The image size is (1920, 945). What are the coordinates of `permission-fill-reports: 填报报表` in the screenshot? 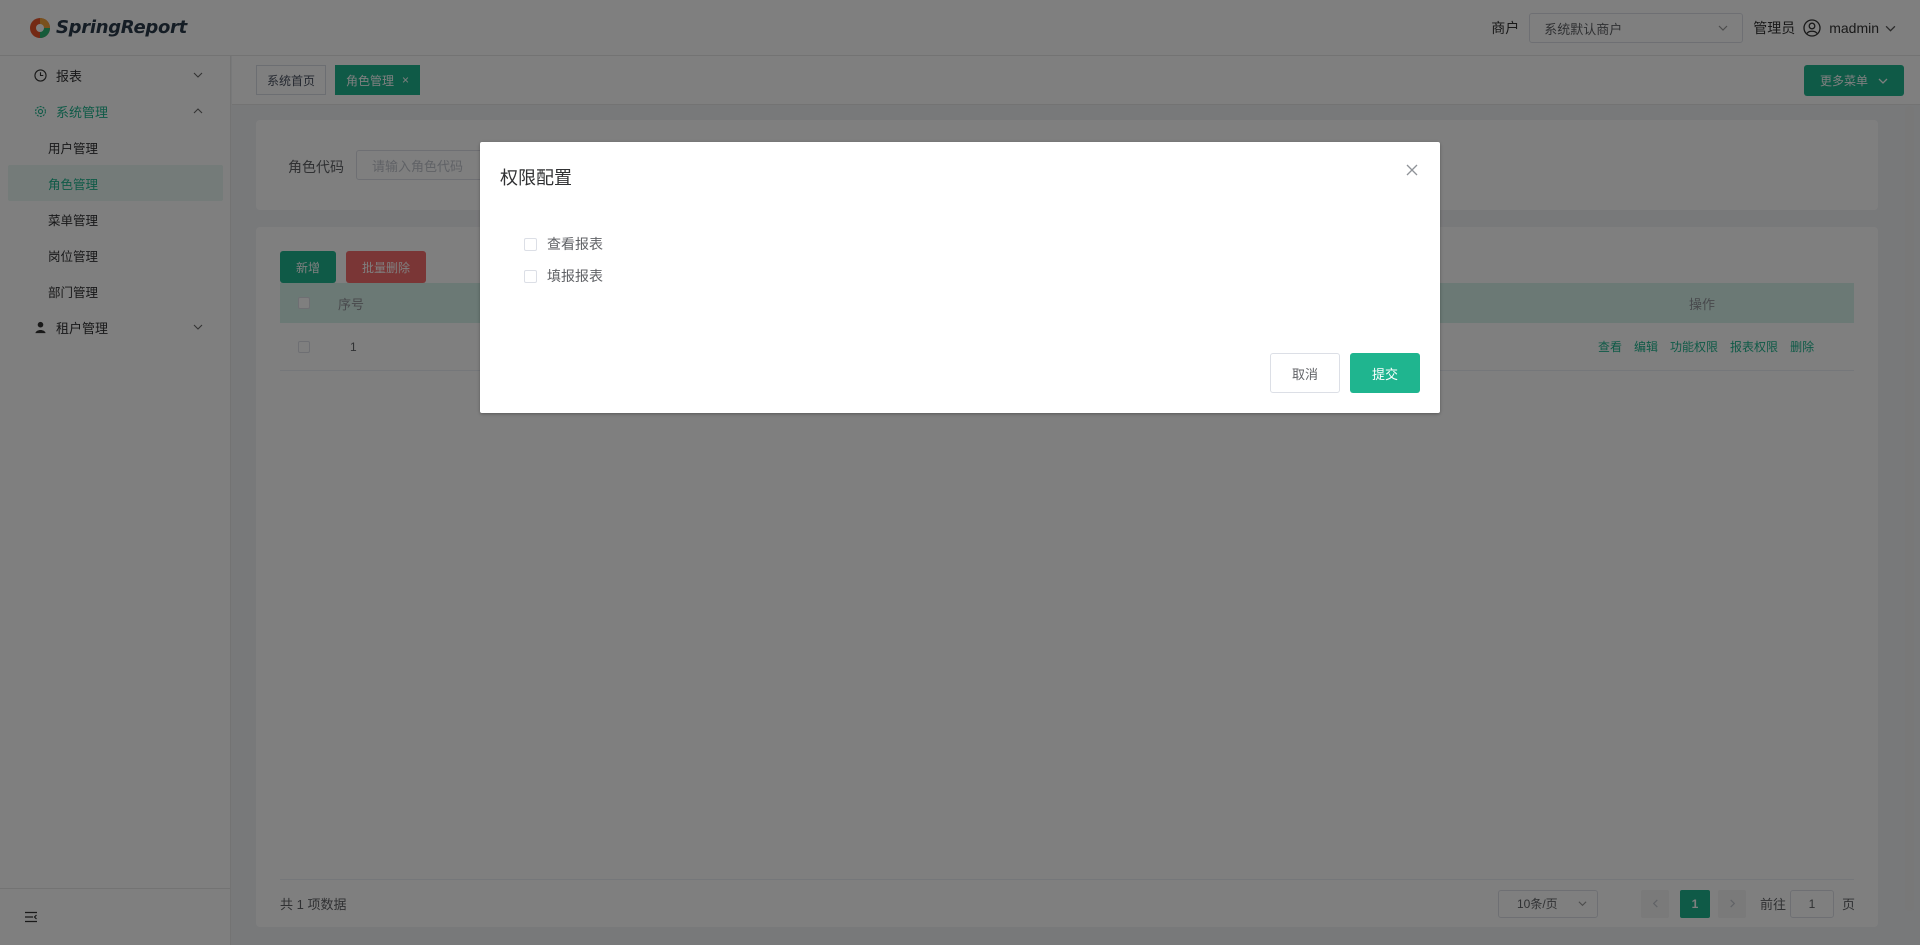 It's located at (563, 276).